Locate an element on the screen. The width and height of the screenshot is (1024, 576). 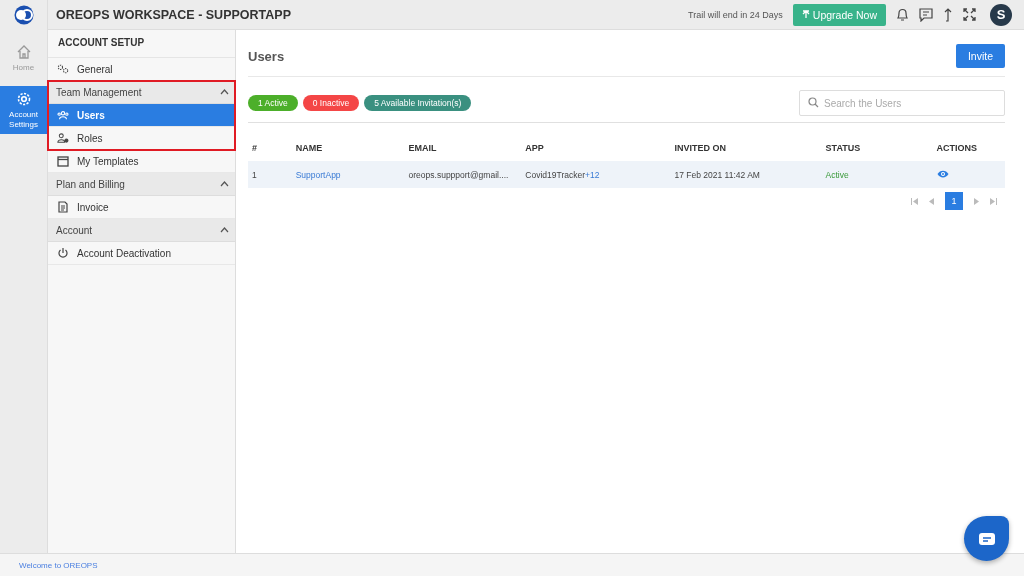
menu-item: Account Deactivation is located at coordinates (141, 253).